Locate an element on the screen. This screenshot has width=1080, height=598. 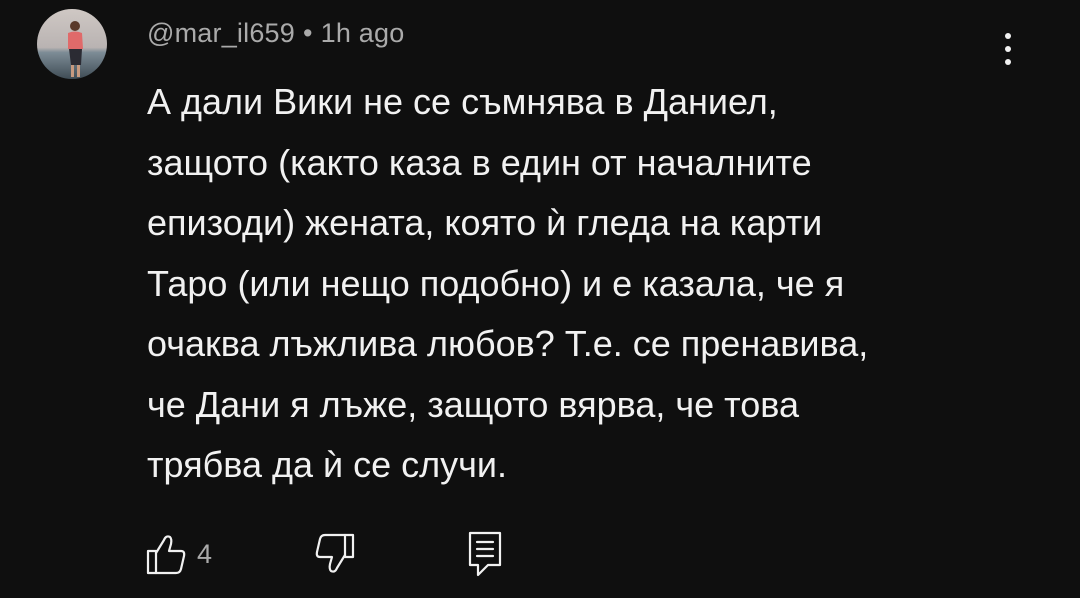
reply-comment-icon is located at coordinates (485, 554).